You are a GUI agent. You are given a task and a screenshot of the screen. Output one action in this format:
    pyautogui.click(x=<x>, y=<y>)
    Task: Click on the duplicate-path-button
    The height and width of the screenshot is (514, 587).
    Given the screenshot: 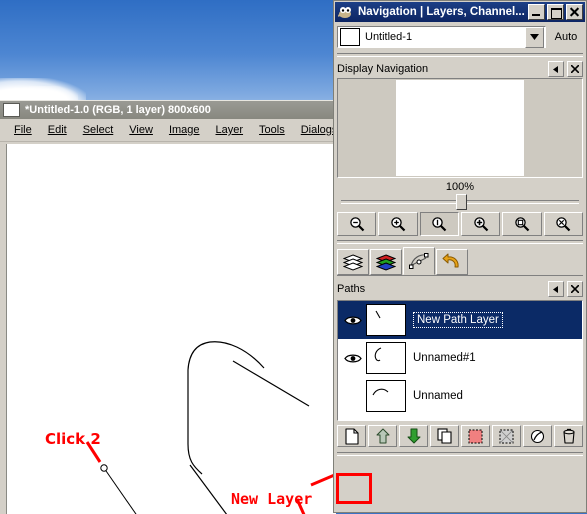 What is the action you would take?
    pyautogui.click(x=444, y=436)
    